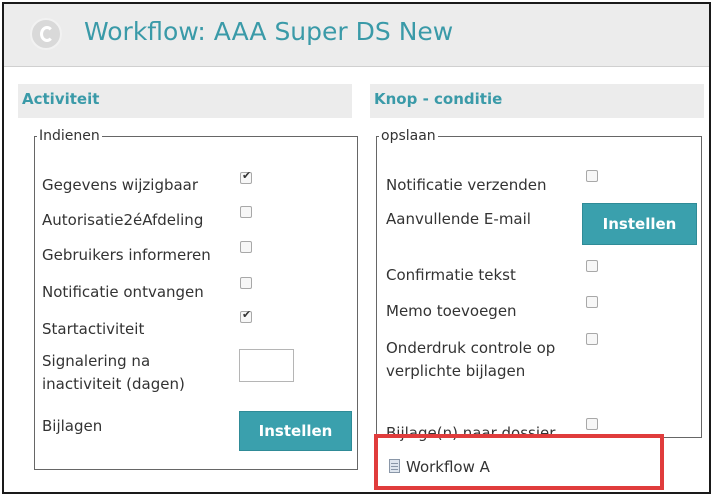 The height and width of the screenshot is (498, 715). Describe the element at coordinates (592, 176) in the screenshot. I see `notificatie-verzenden-checkbox` at that location.